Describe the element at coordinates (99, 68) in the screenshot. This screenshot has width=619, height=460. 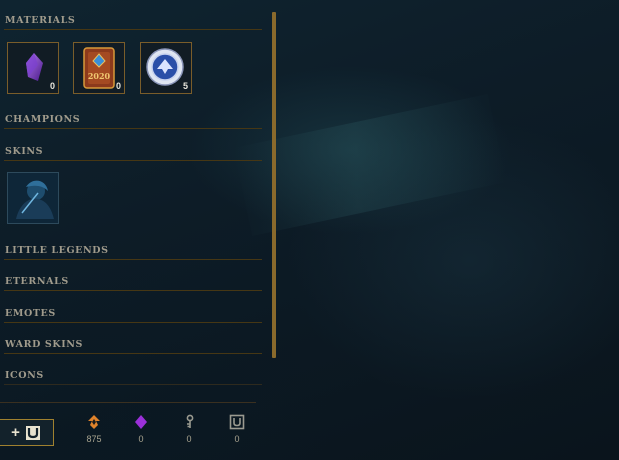
I see `material-tile-2020-capsule: 2020 0` at that location.